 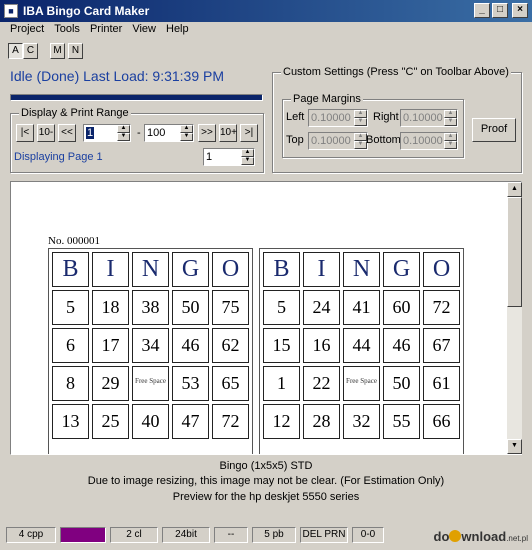 I want to click on bingo-number-cell: 32, so click(x=361, y=421).